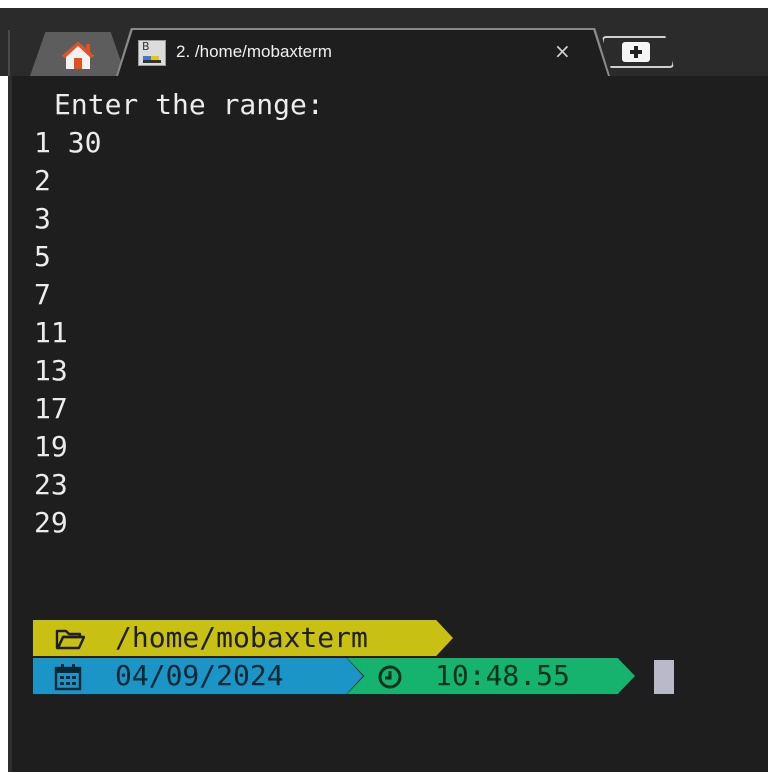 The height and width of the screenshot is (772, 776). I want to click on close-tab-button: ×, so click(562, 51).